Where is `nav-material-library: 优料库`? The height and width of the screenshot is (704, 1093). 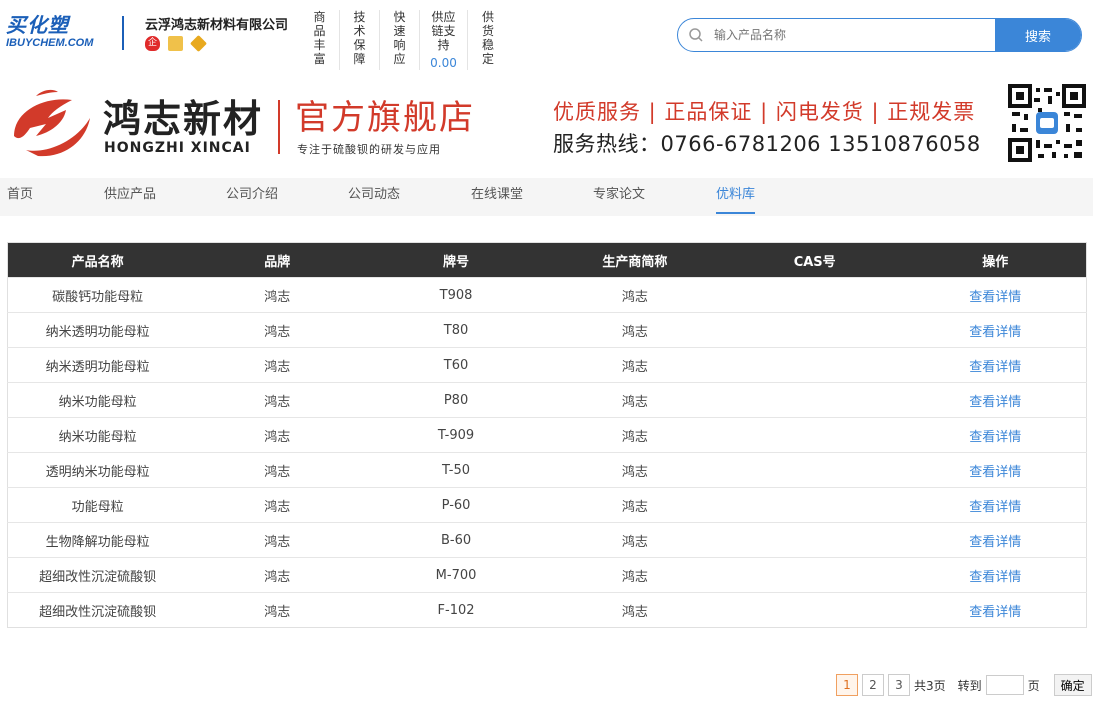
nav-material-library: 优料库 is located at coordinates (736, 196).